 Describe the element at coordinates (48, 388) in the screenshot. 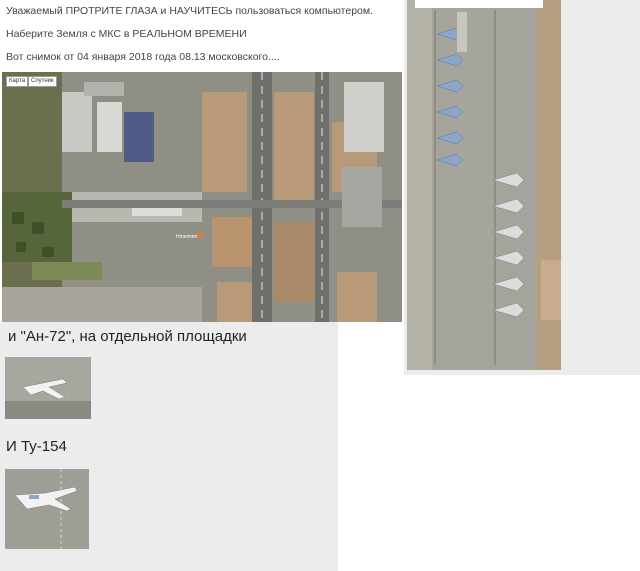

I see `an72-photo` at that location.